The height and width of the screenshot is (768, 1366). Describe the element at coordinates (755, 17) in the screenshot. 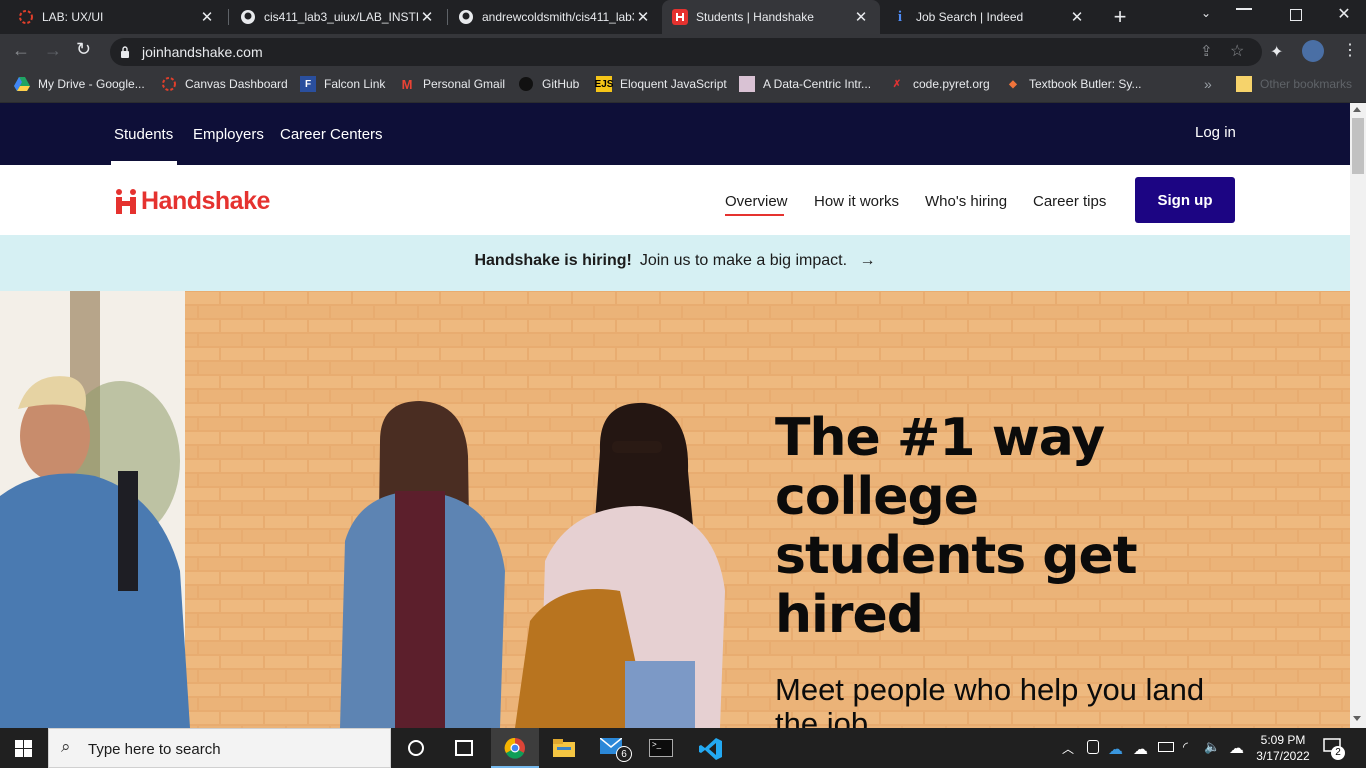

I see `tab-title: Students | Handshake` at that location.